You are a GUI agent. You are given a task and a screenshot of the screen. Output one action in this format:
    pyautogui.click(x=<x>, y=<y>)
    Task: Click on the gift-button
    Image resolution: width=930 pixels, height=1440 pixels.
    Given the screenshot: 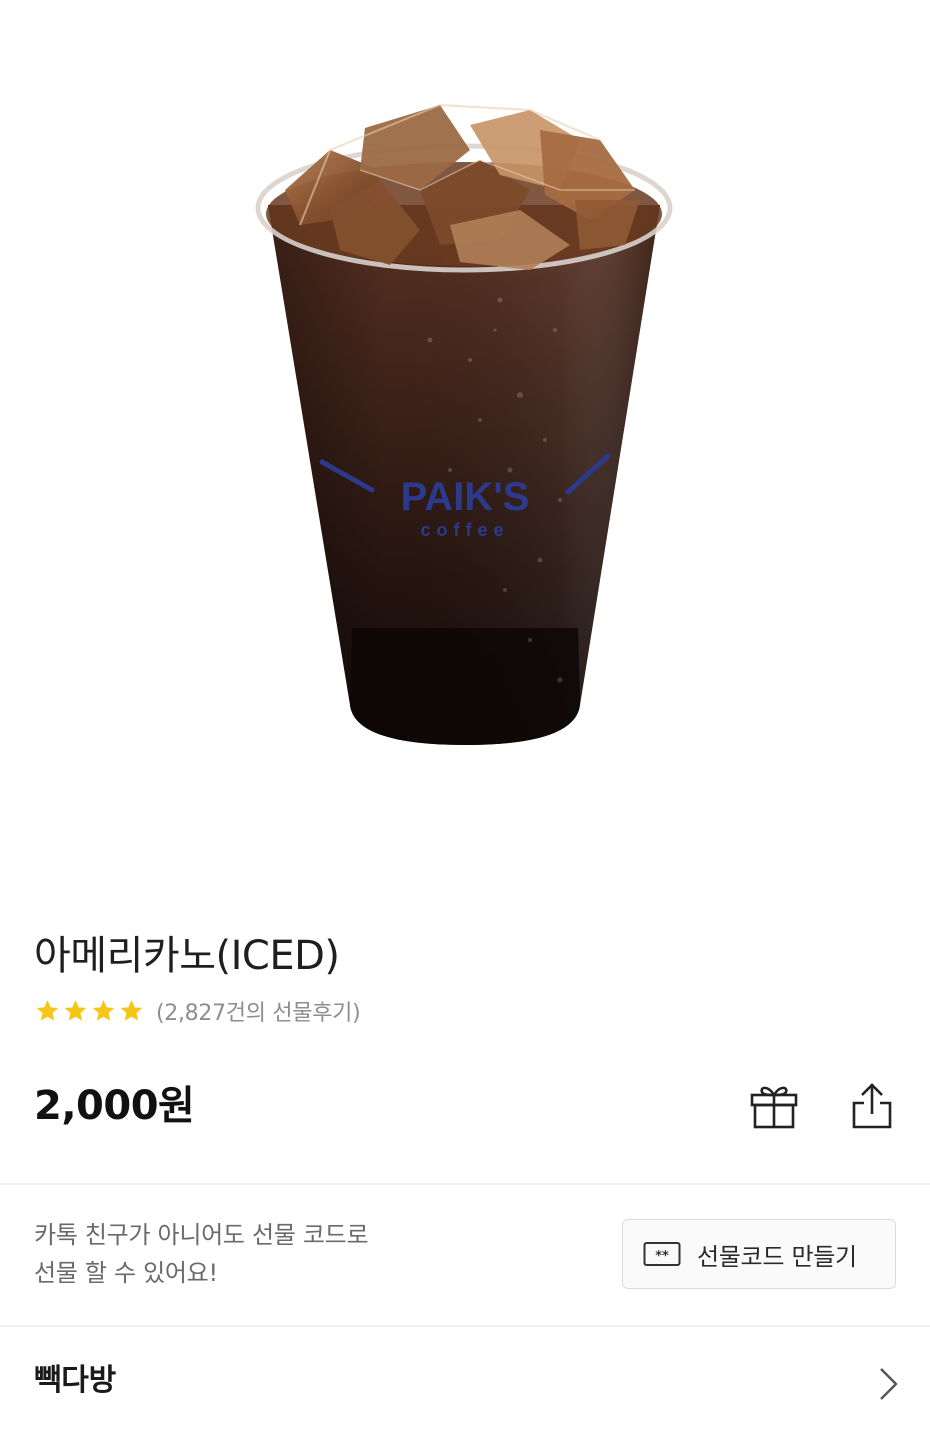 What is the action you would take?
    pyautogui.click(x=774, y=1106)
    